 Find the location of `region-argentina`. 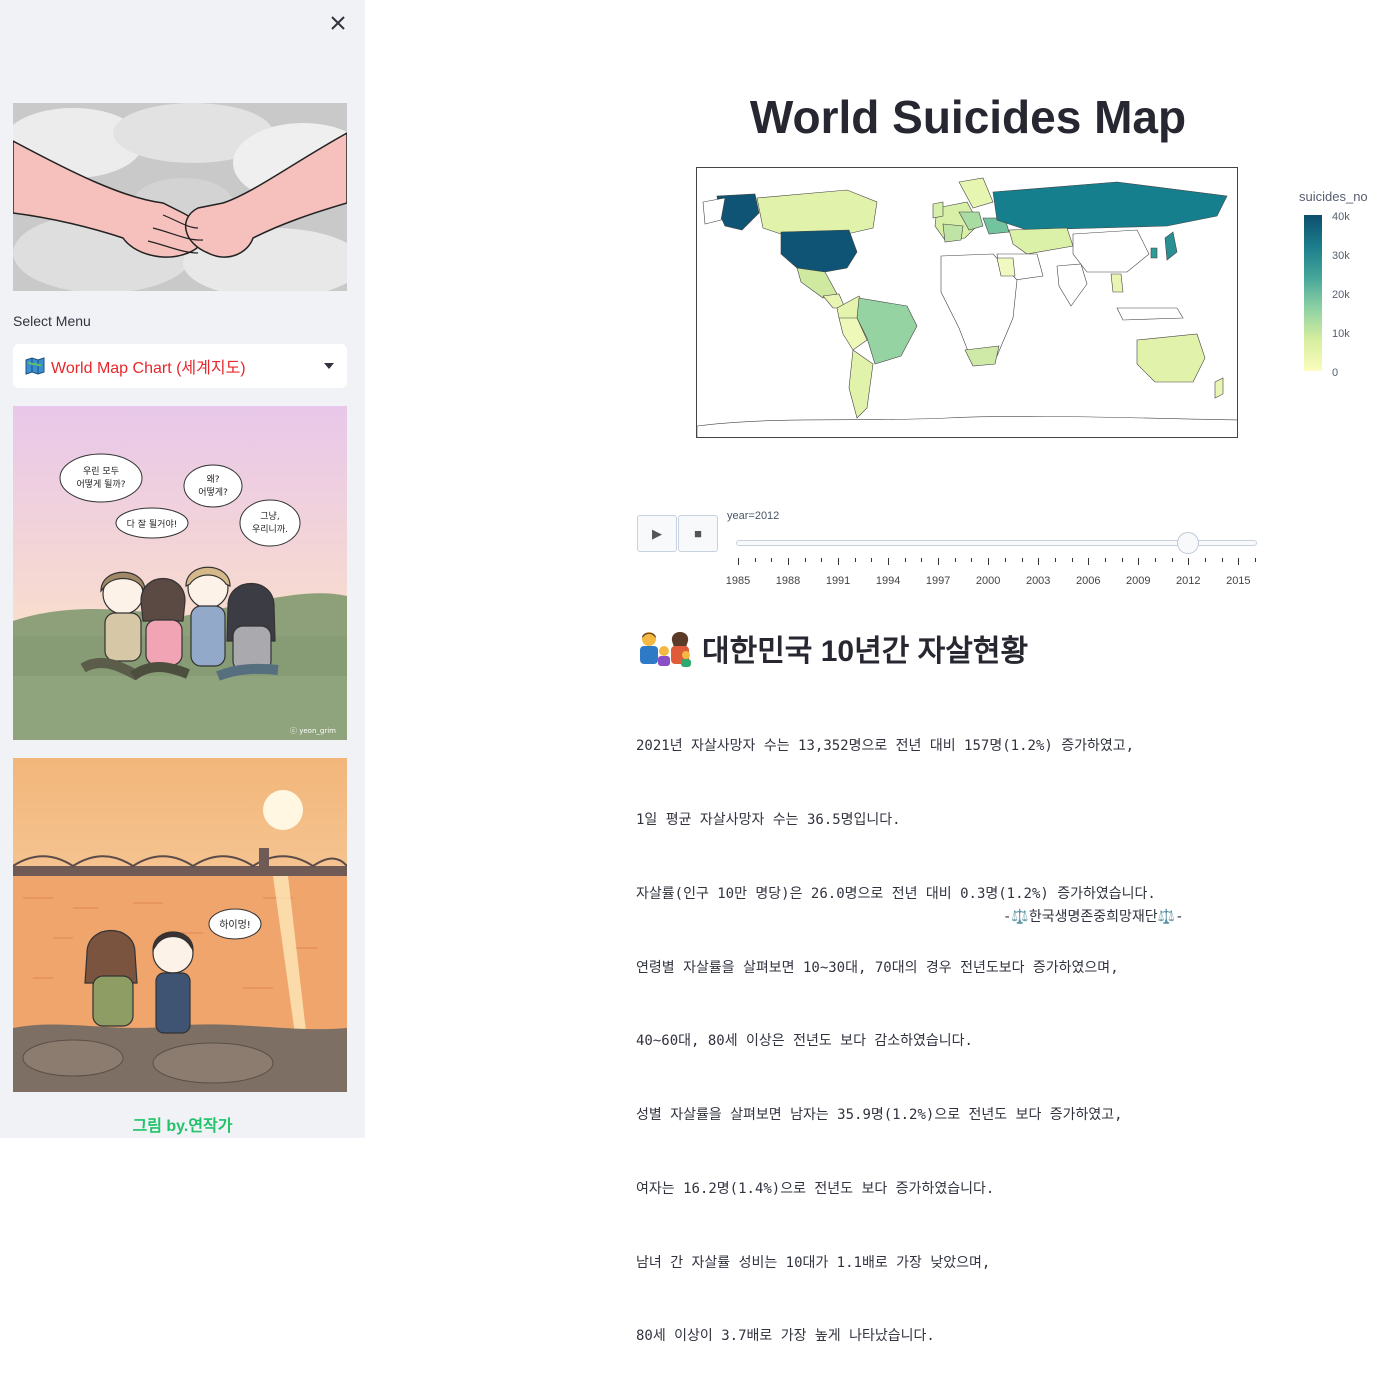

region-argentina is located at coordinates (861, 384).